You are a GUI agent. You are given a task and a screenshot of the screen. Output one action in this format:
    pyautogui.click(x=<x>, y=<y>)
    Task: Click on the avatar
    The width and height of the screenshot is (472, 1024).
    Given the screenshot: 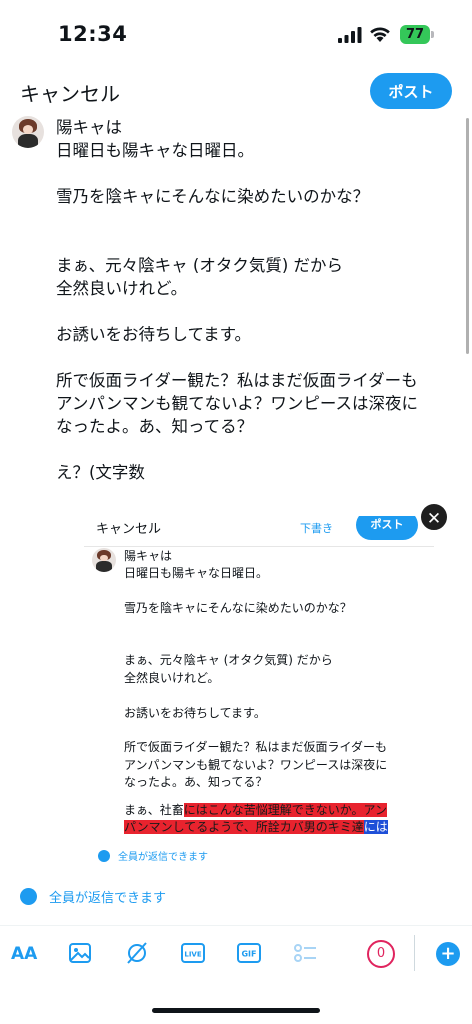 What is the action you would take?
    pyautogui.click(x=28, y=132)
    